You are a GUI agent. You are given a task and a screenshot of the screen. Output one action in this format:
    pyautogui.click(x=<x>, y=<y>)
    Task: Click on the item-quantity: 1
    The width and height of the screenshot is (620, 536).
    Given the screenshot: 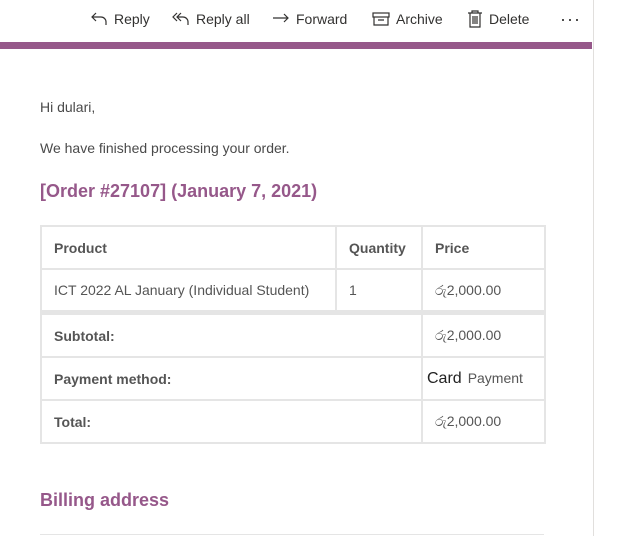 What is the action you would take?
    pyautogui.click(x=379, y=291)
    